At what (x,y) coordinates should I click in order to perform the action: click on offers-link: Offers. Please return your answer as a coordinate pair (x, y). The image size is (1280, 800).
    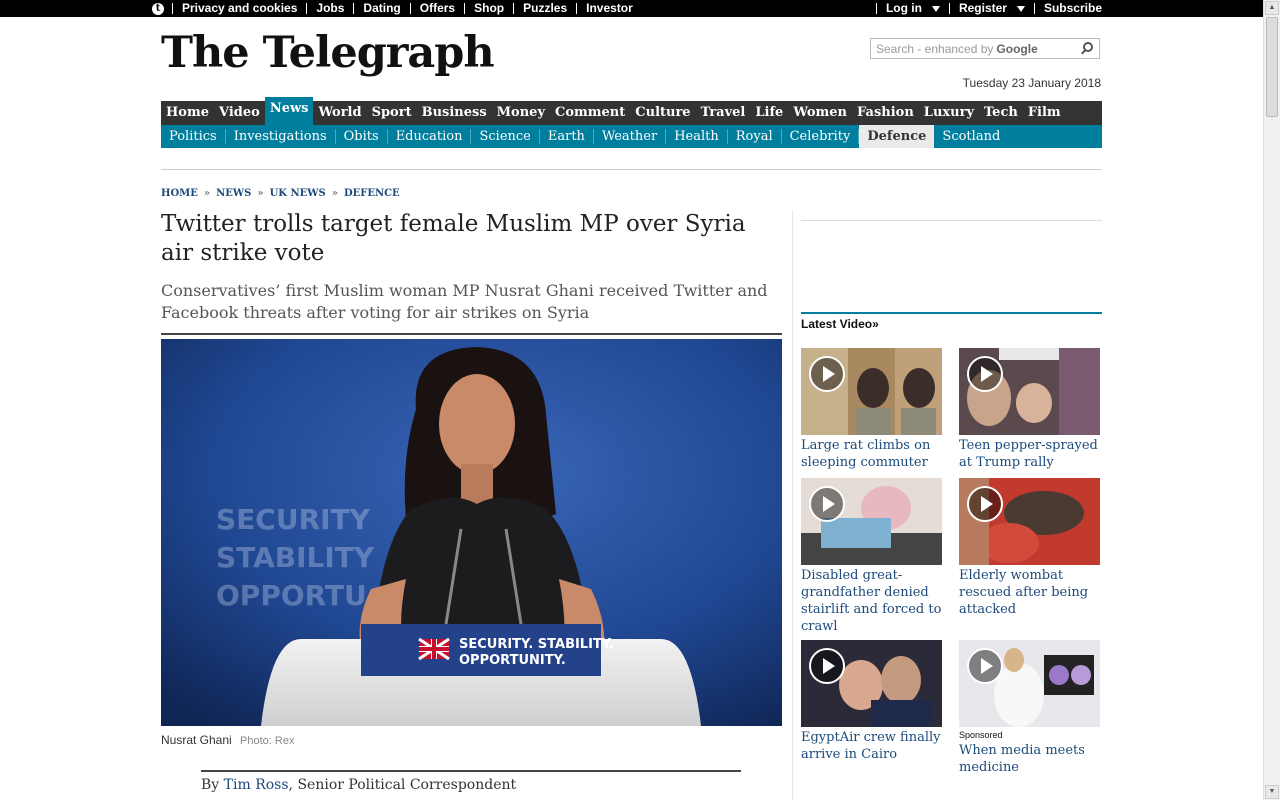
    Looking at the image, I should click on (436, 8).